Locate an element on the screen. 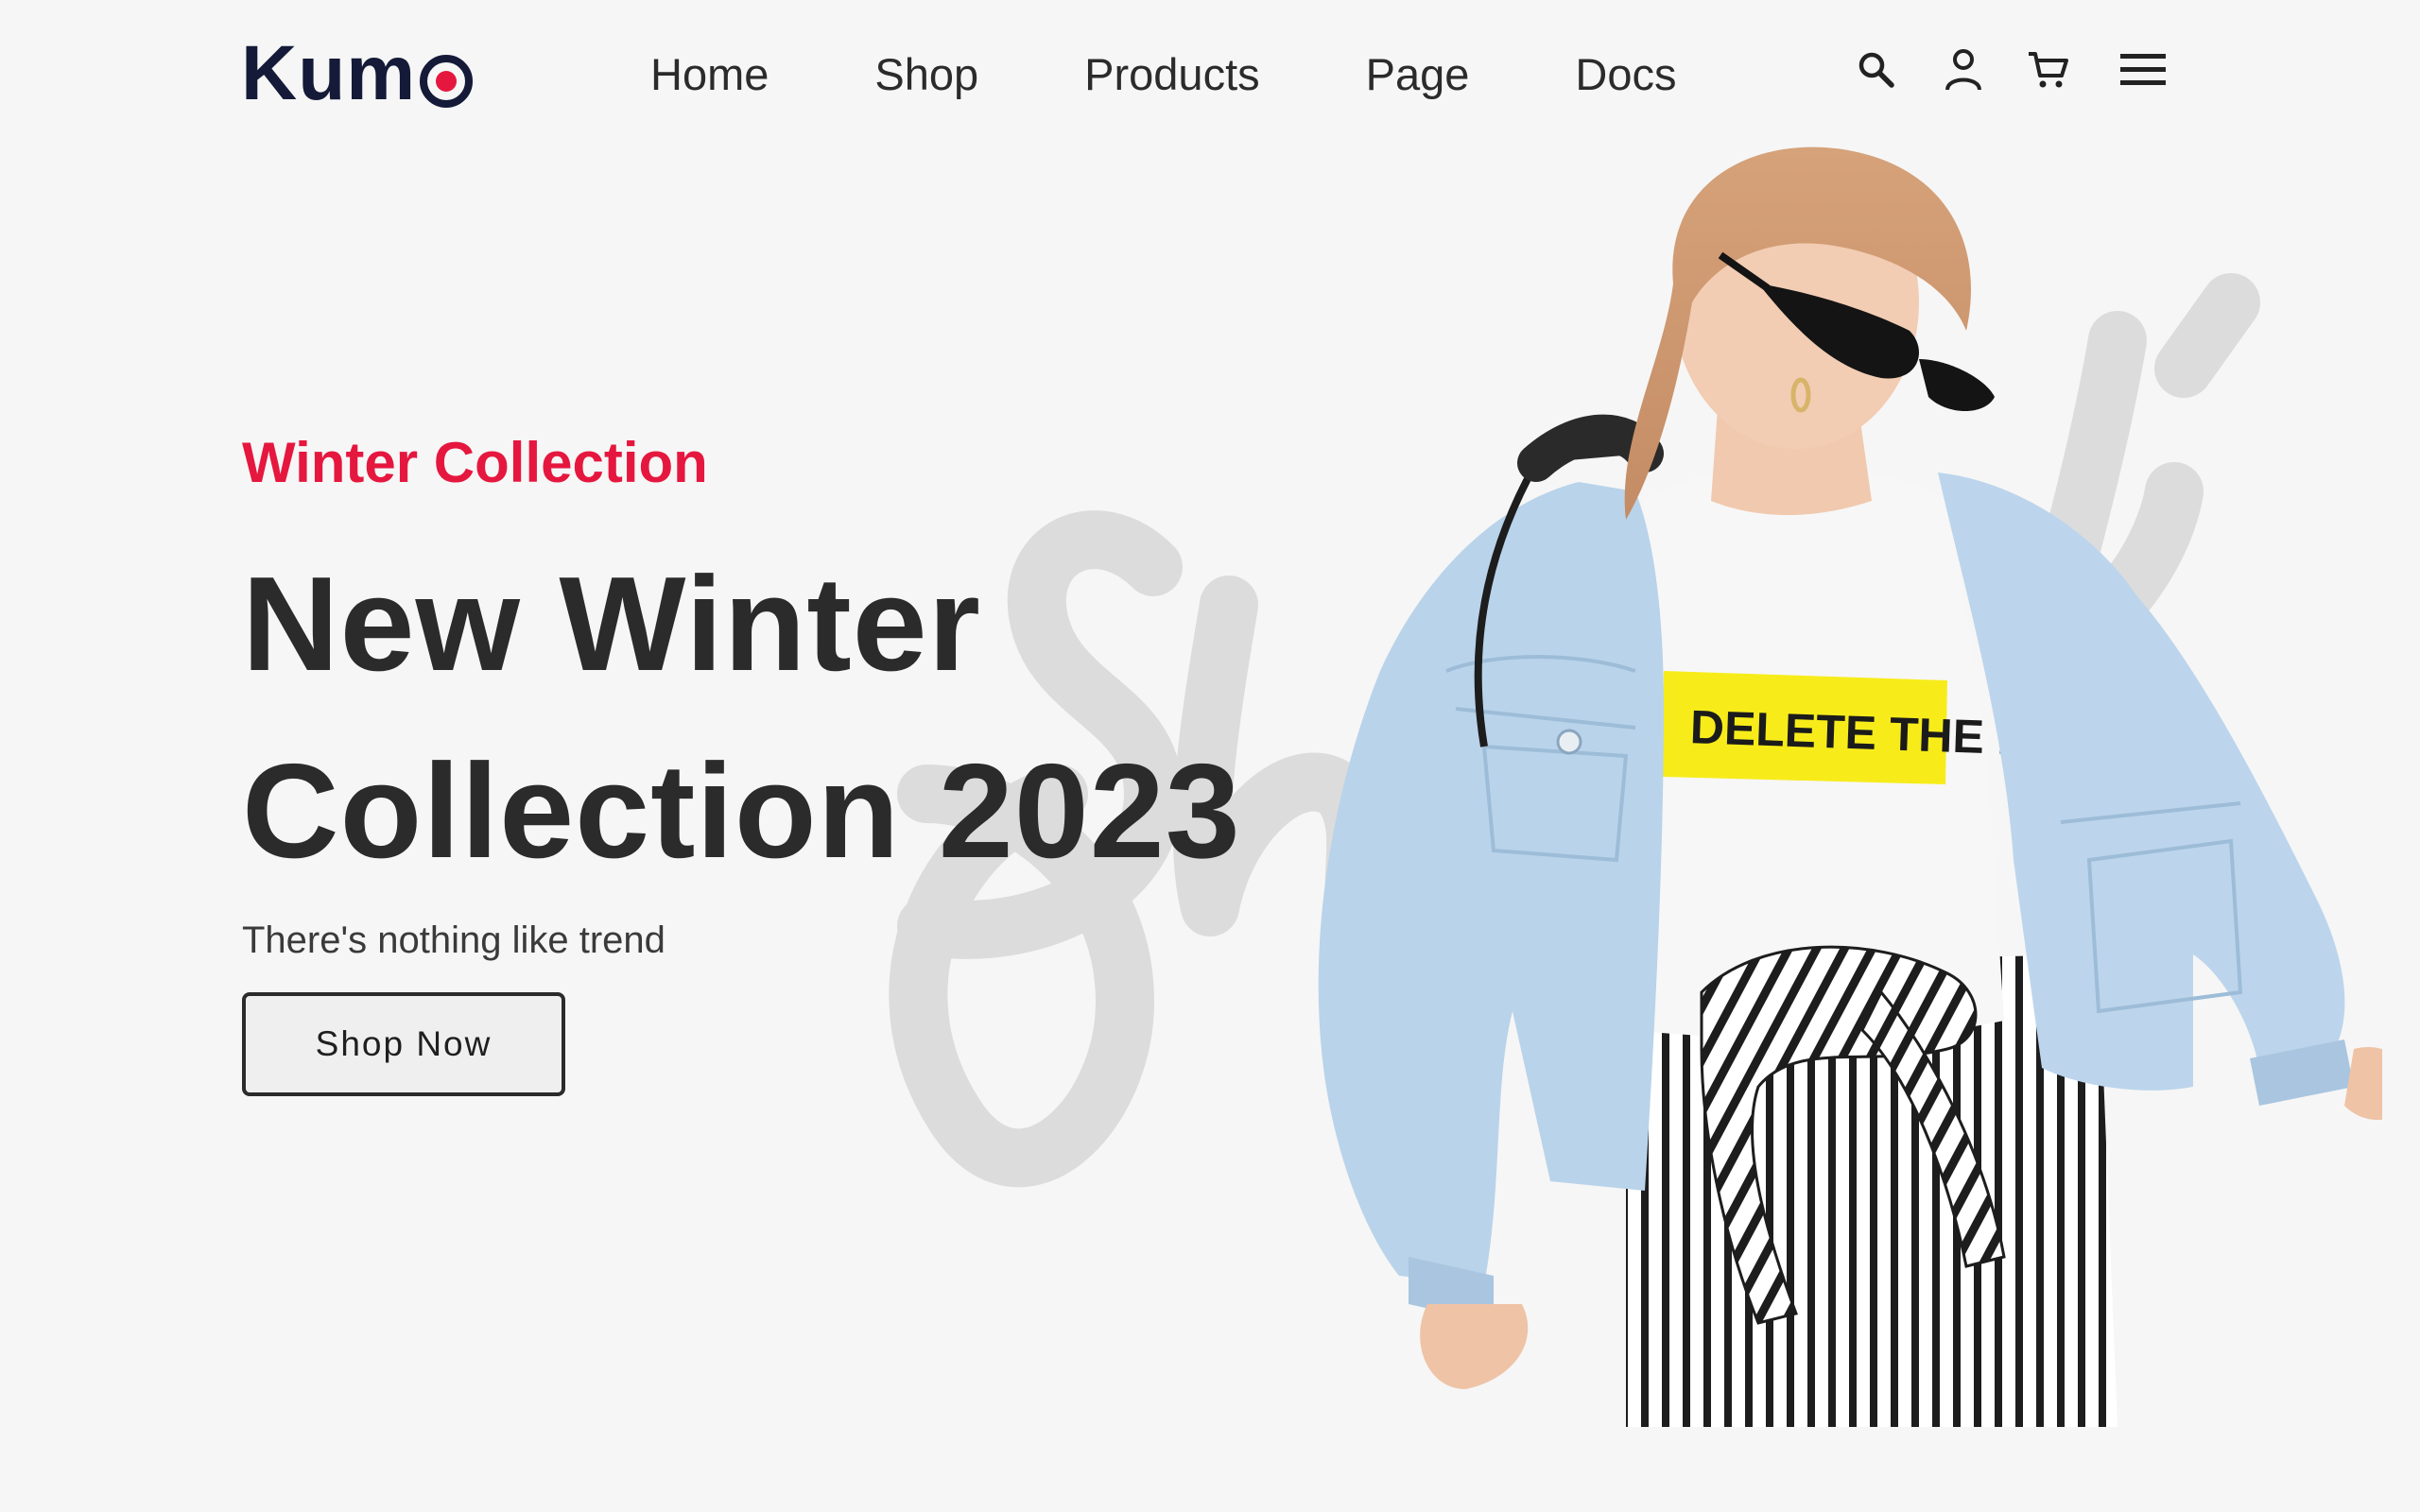 This screenshot has height=1512, width=2420. site-header: Kum Home Shop Products Page Docs is located at coordinates (1210, 71).